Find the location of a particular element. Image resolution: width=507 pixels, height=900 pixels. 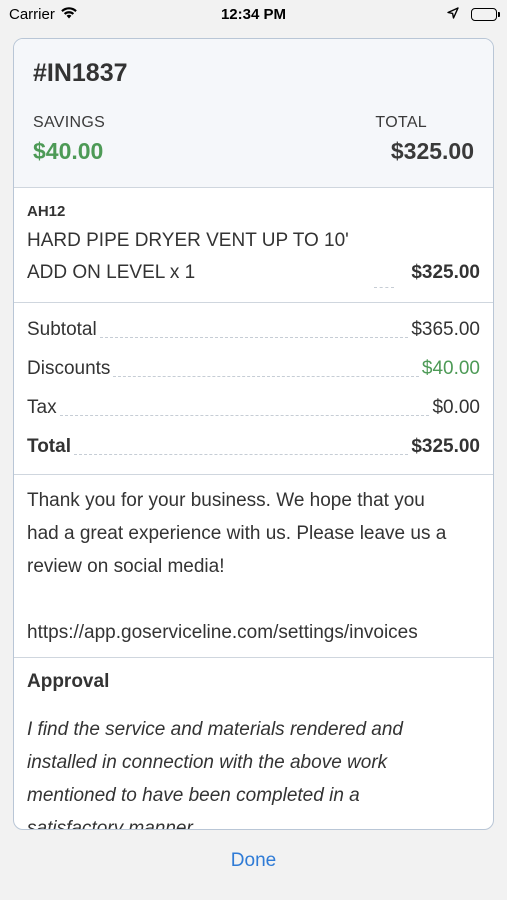

tax-row: Tax $0.00 is located at coordinates (253, 405).